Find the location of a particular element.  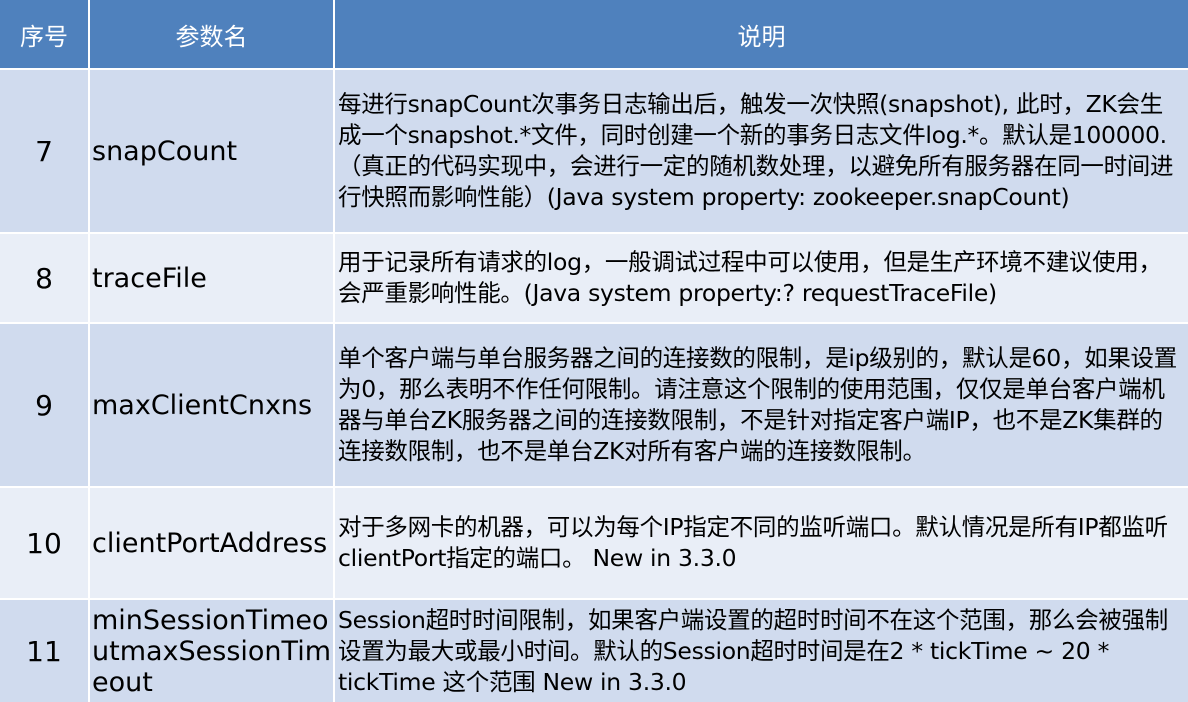

row-index: 9 is located at coordinates (44, 405).